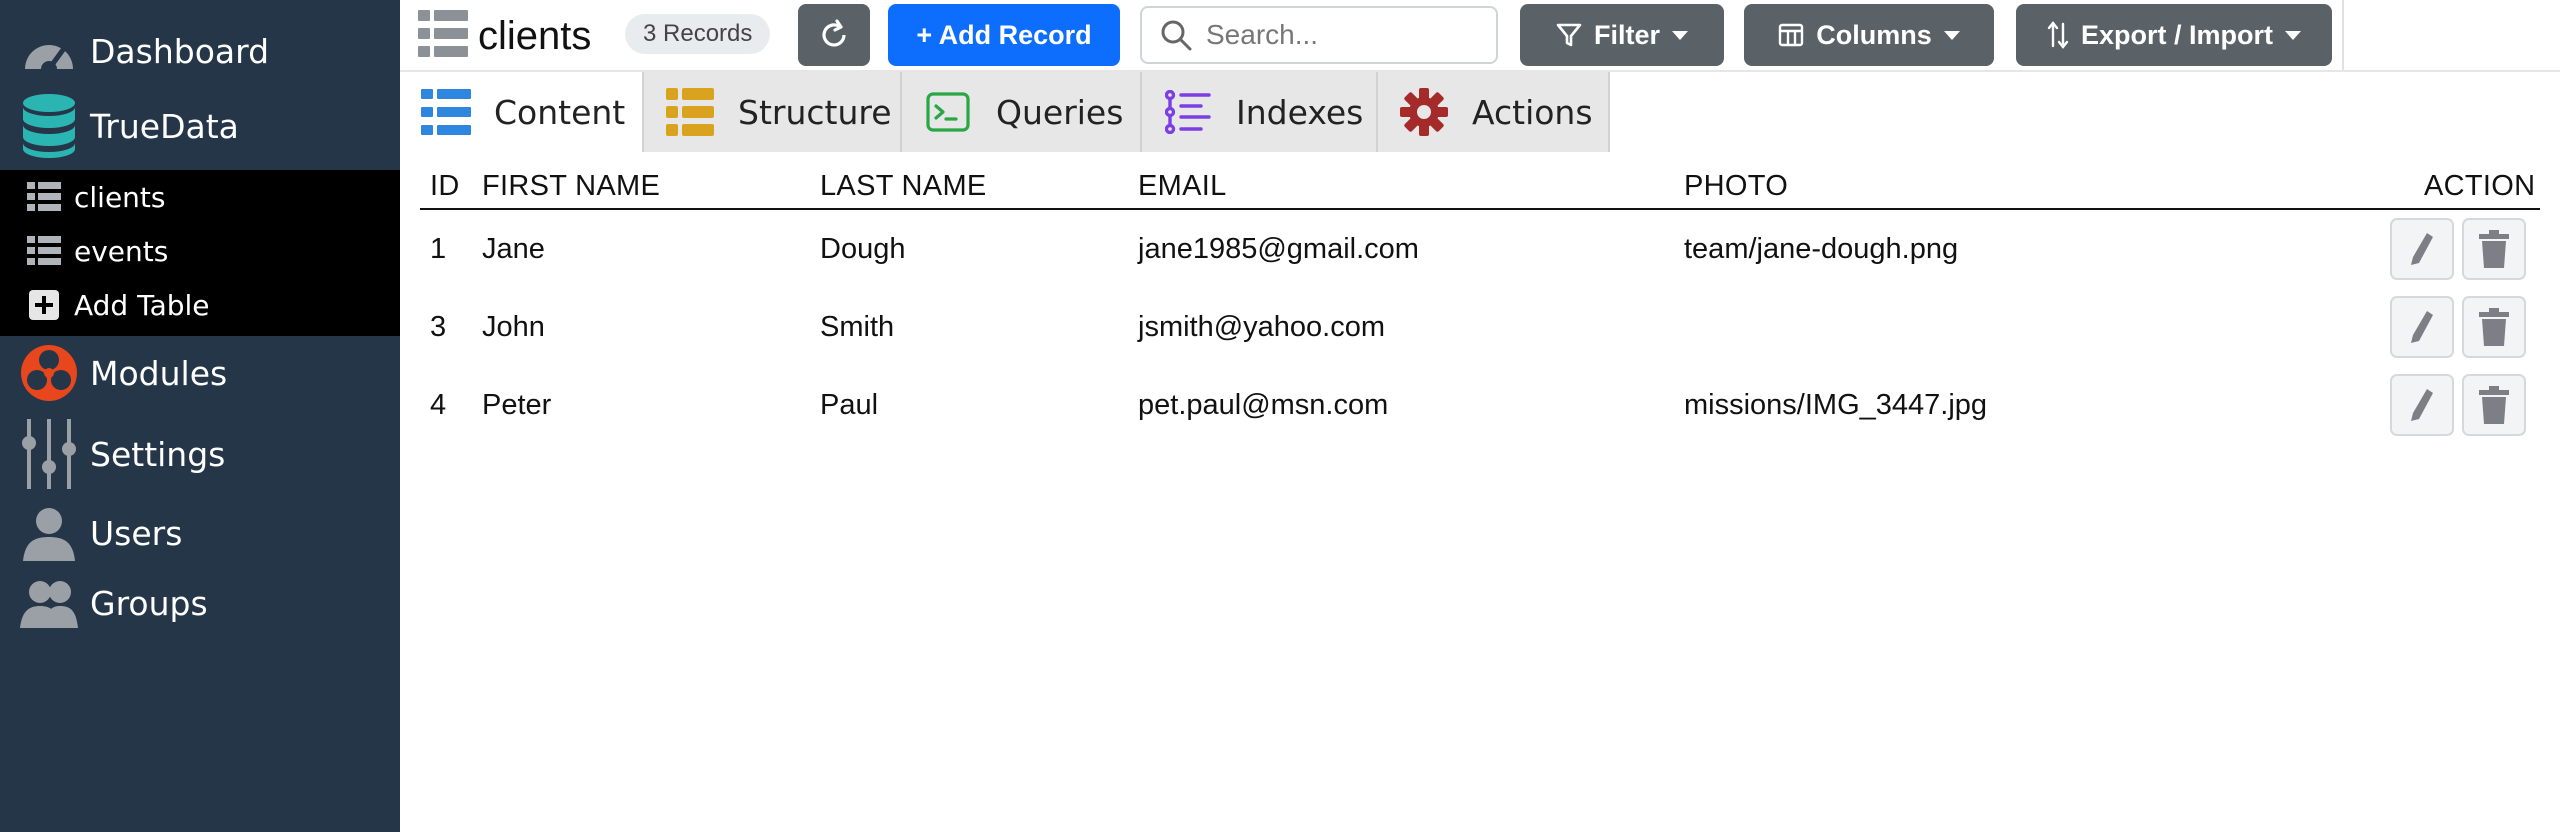 This screenshot has height=832, width=2560. Describe the element at coordinates (535, 36) in the screenshot. I see `page-title: clients` at that location.